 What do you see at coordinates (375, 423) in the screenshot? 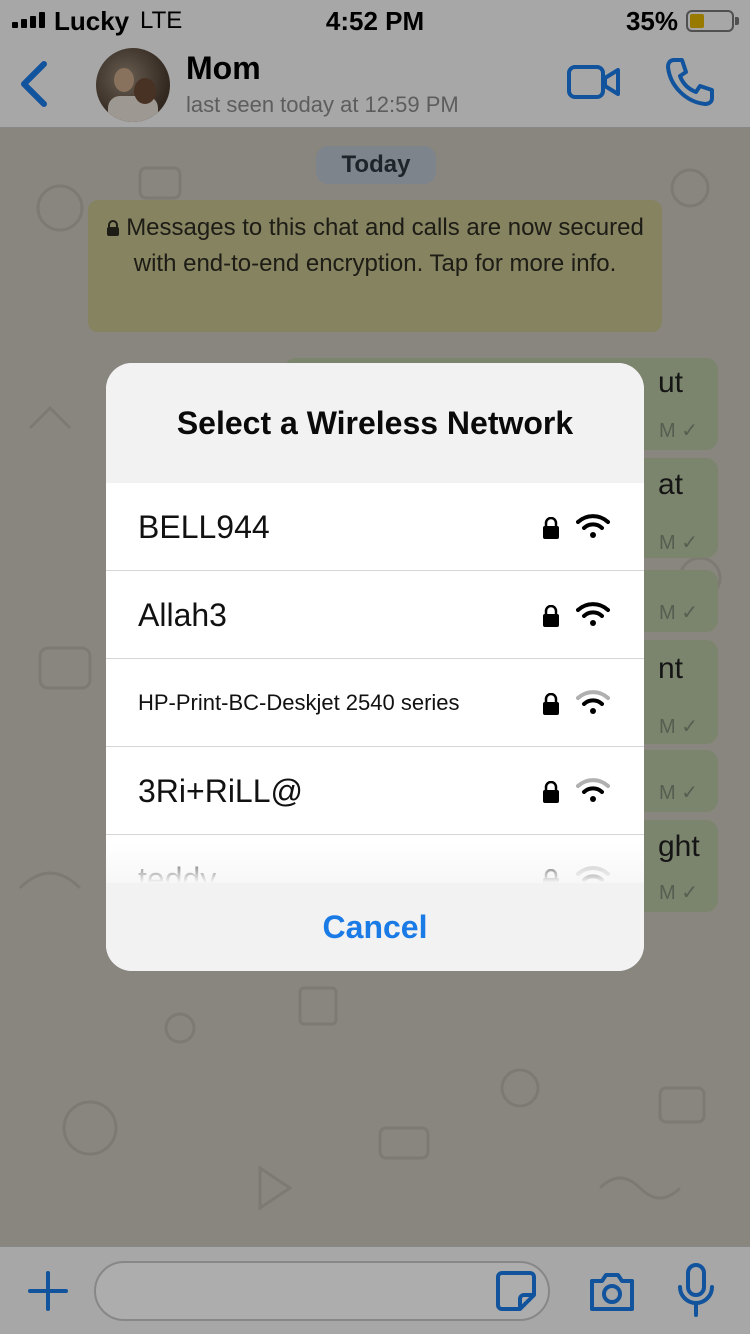
I see `dialog-title: Select a Wireless Network` at bounding box center [375, 423].